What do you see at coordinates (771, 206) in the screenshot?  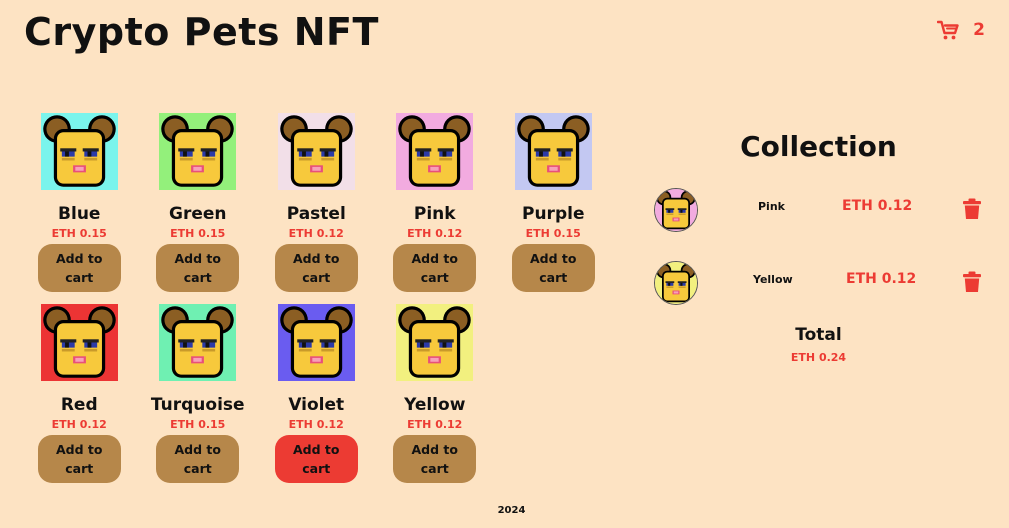 I see `collection-item-name: Pink` at bounding box center [771, 206].